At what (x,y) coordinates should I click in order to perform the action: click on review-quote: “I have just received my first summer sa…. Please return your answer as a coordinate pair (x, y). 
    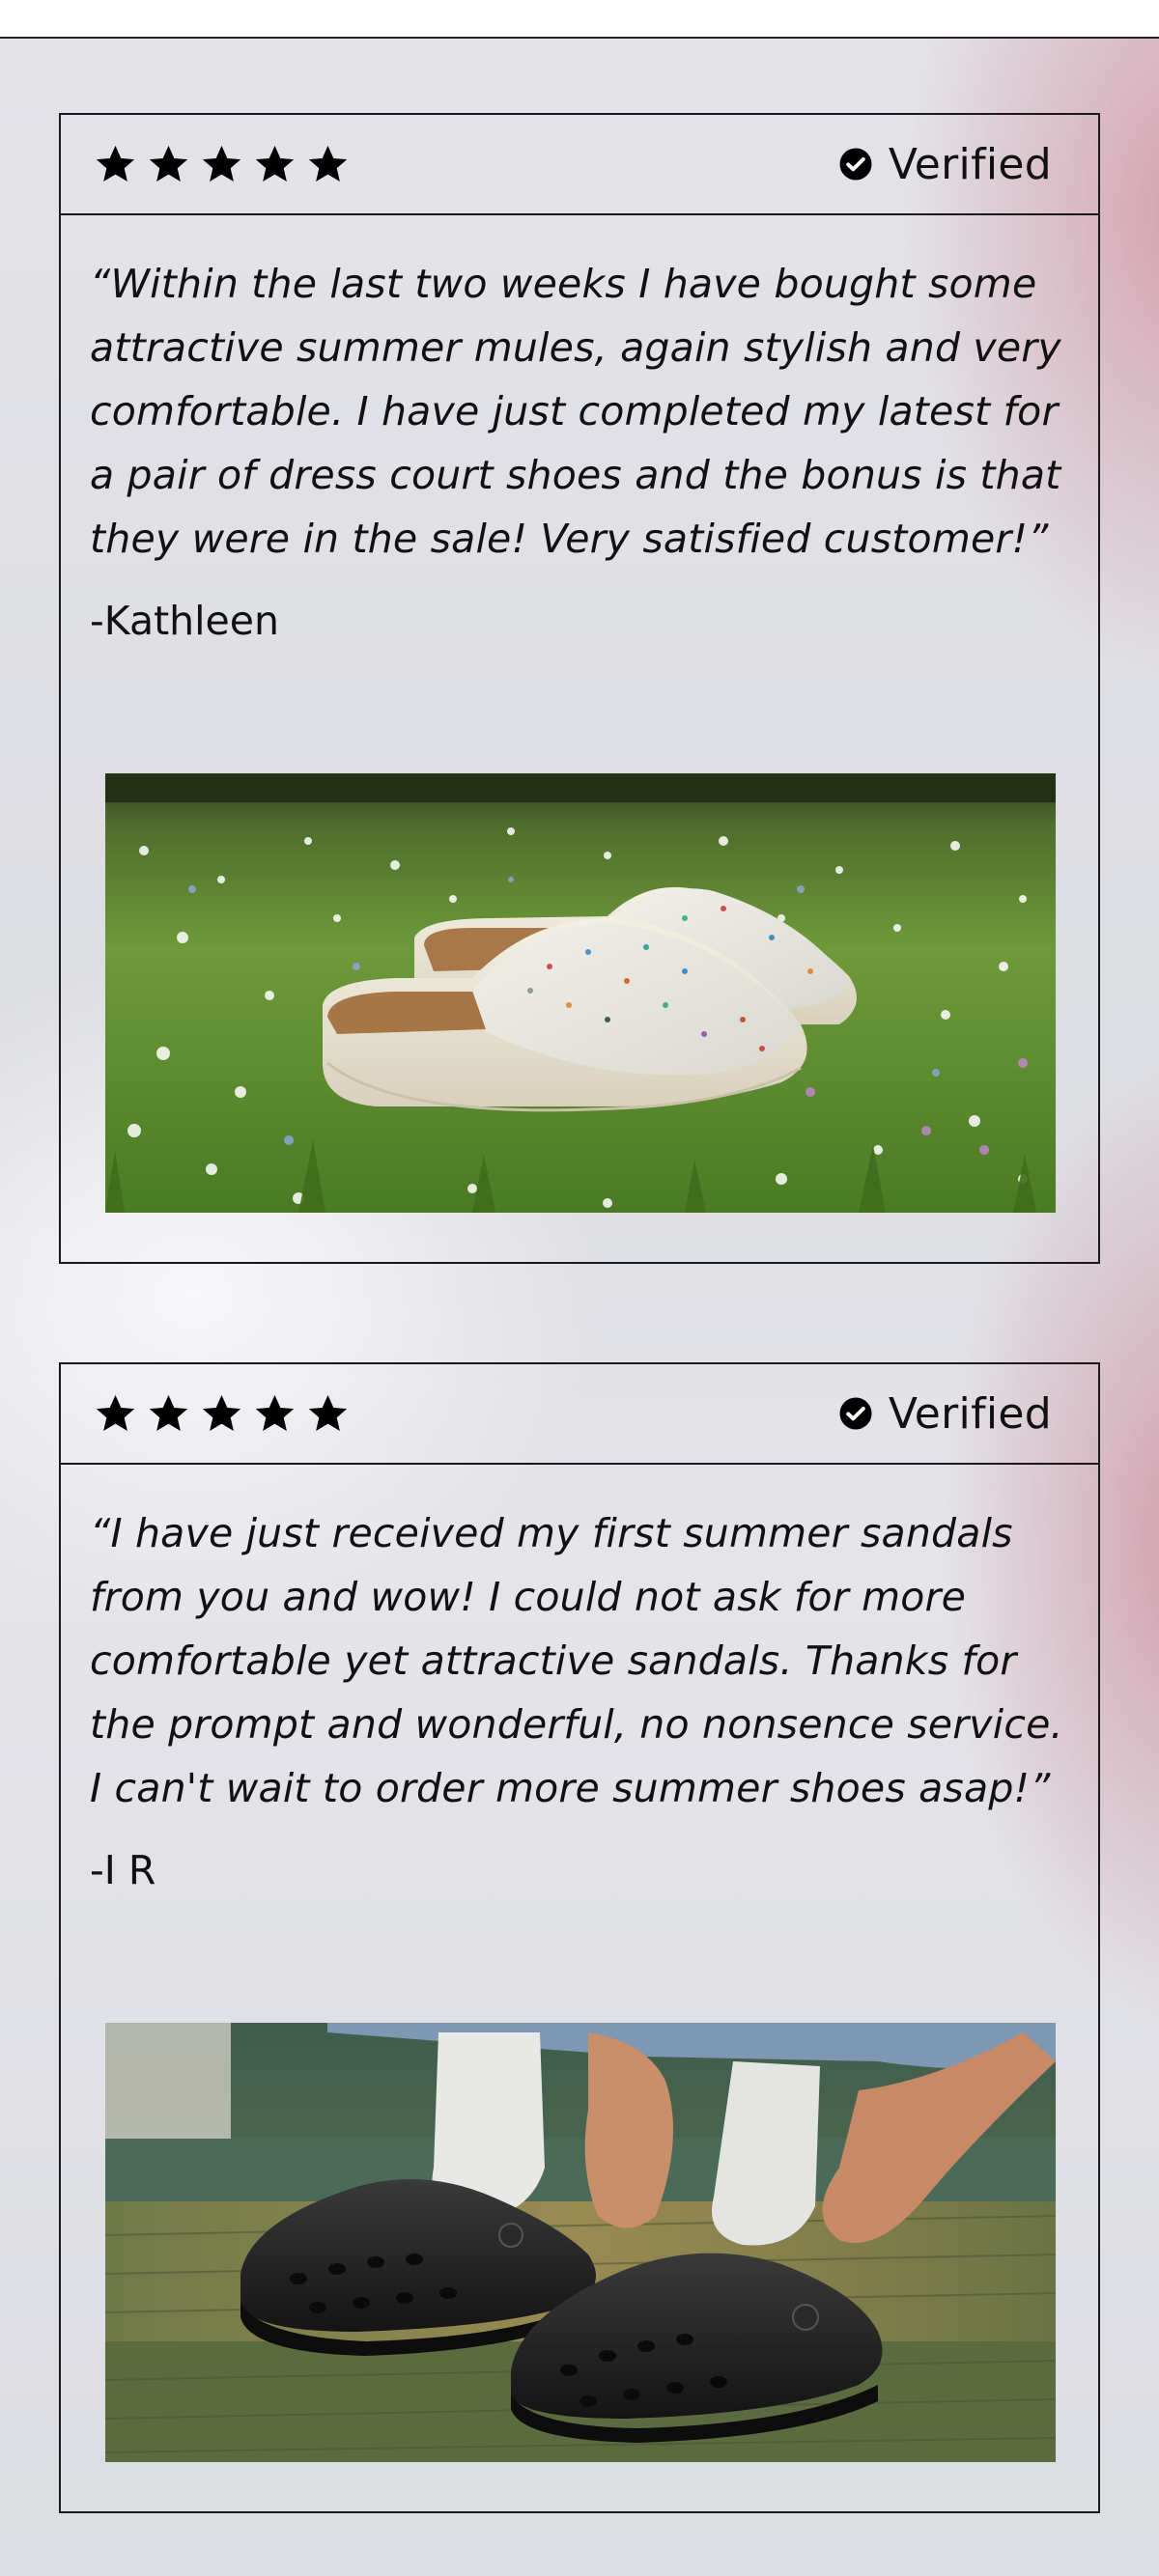
    Looking at the image, I should click on (576, 1661).